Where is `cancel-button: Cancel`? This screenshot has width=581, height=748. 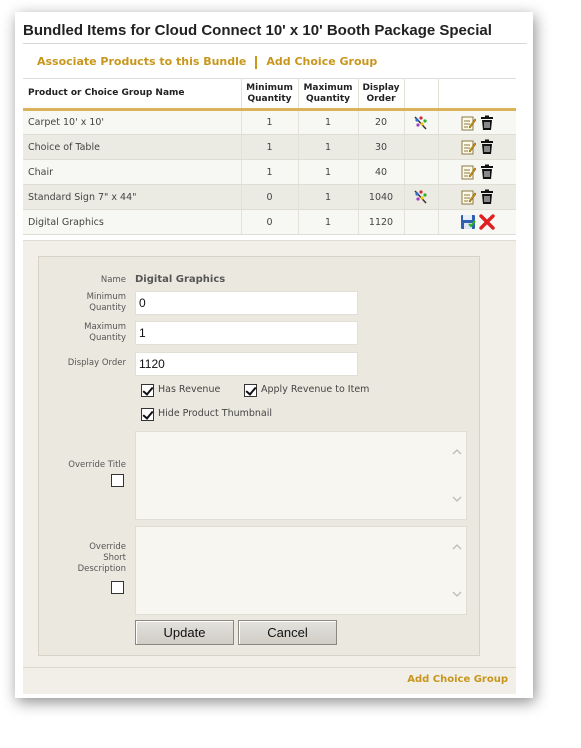 cancel-button: Cancel is located at coordinates (287, 632).